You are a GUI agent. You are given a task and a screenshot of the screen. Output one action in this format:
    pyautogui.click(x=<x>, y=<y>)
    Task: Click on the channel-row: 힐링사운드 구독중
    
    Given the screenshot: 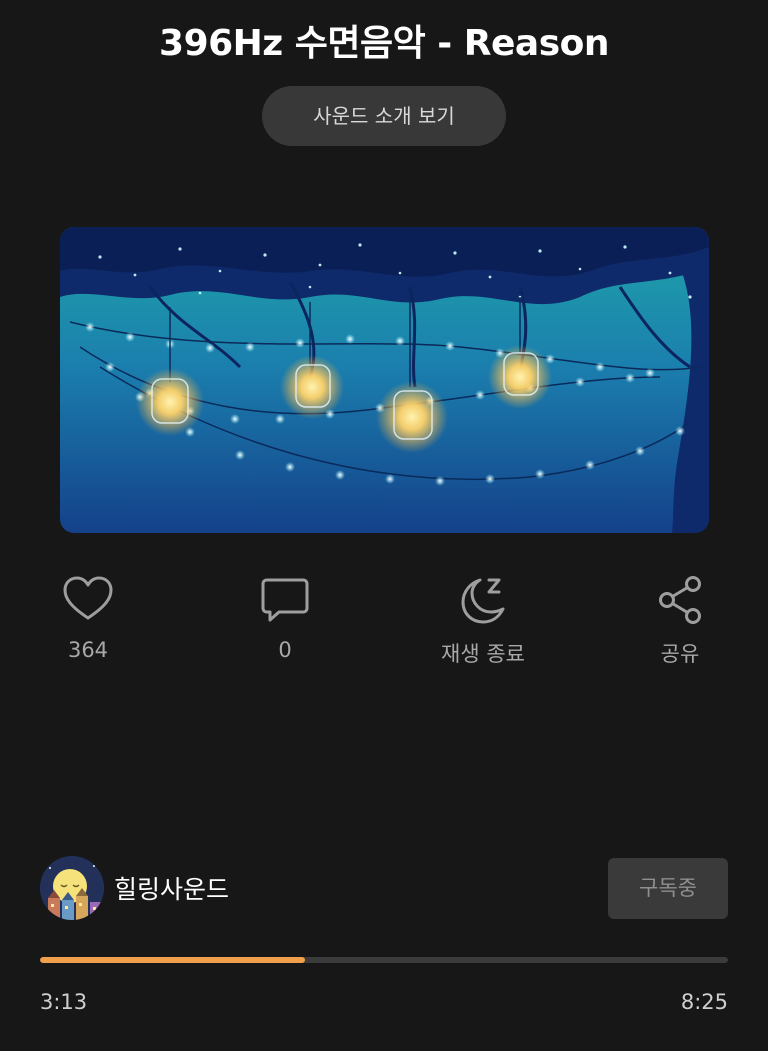 What is the action you would take?
    pyautogui.click(x=384, y=889)
    